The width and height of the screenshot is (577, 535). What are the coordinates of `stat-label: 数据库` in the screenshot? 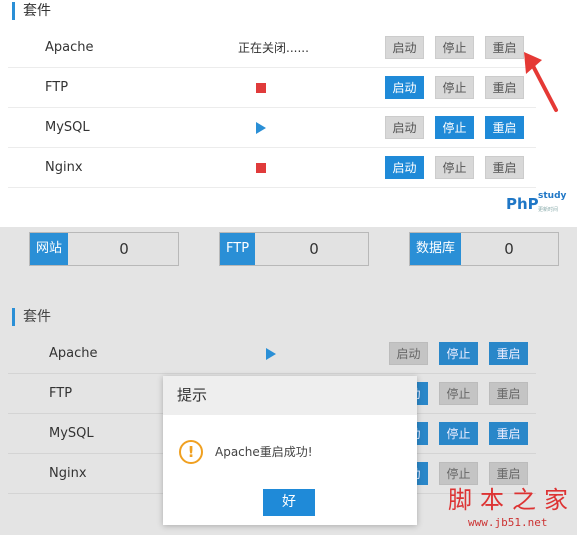 It's located at (436, 249).